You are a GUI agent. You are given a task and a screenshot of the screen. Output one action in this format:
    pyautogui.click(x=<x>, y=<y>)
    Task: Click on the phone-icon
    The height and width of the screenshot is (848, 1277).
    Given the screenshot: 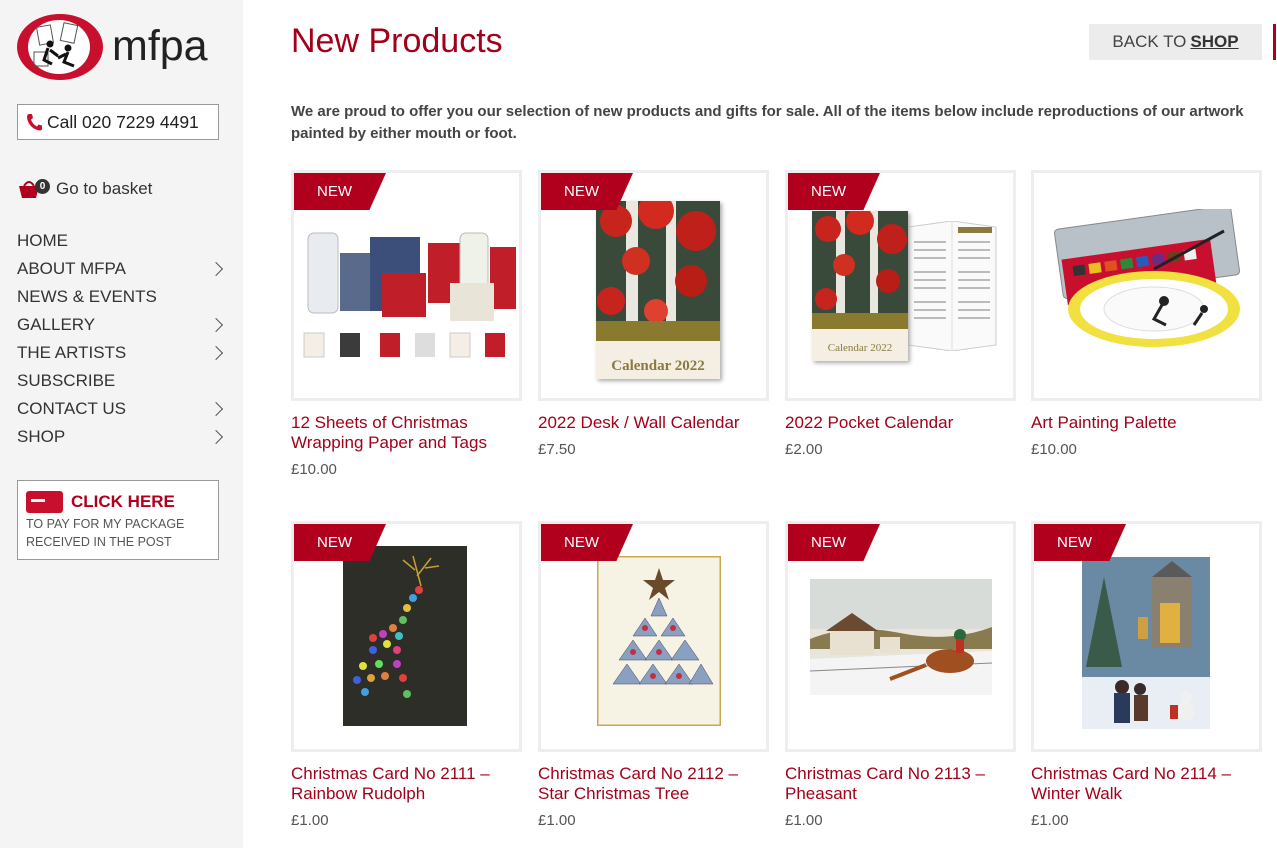 What is the action you would take?
    pyautogui.click(x=34, y=122)
    